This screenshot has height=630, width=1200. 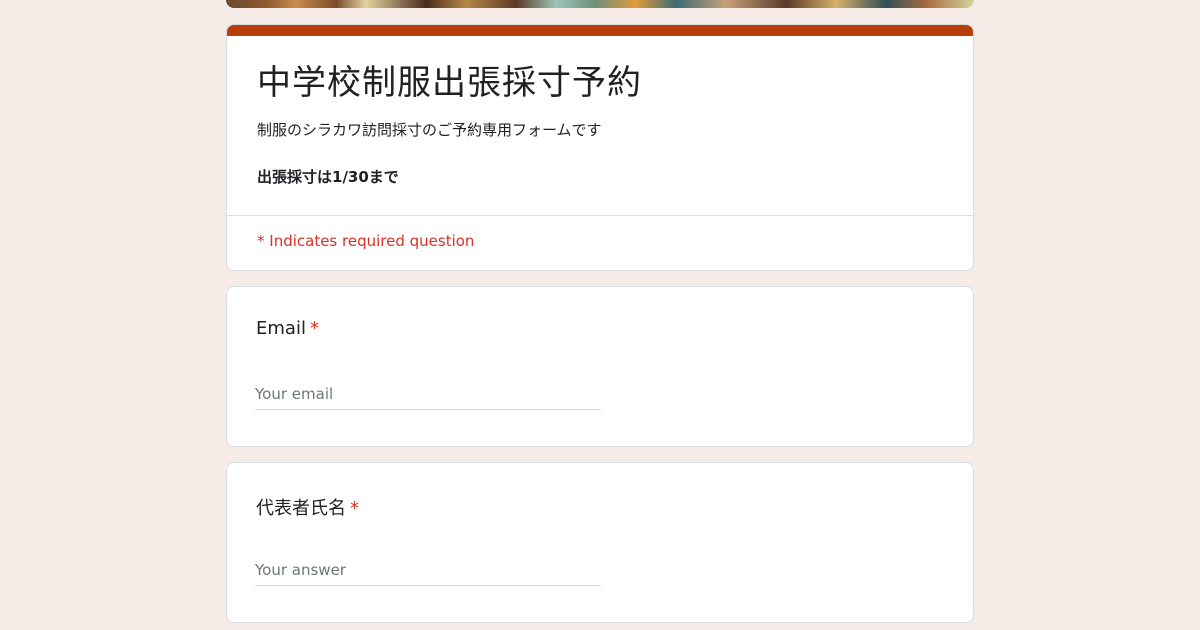 I want to click on required-question-note: * Indicates required question, so click(x=366, y=241).